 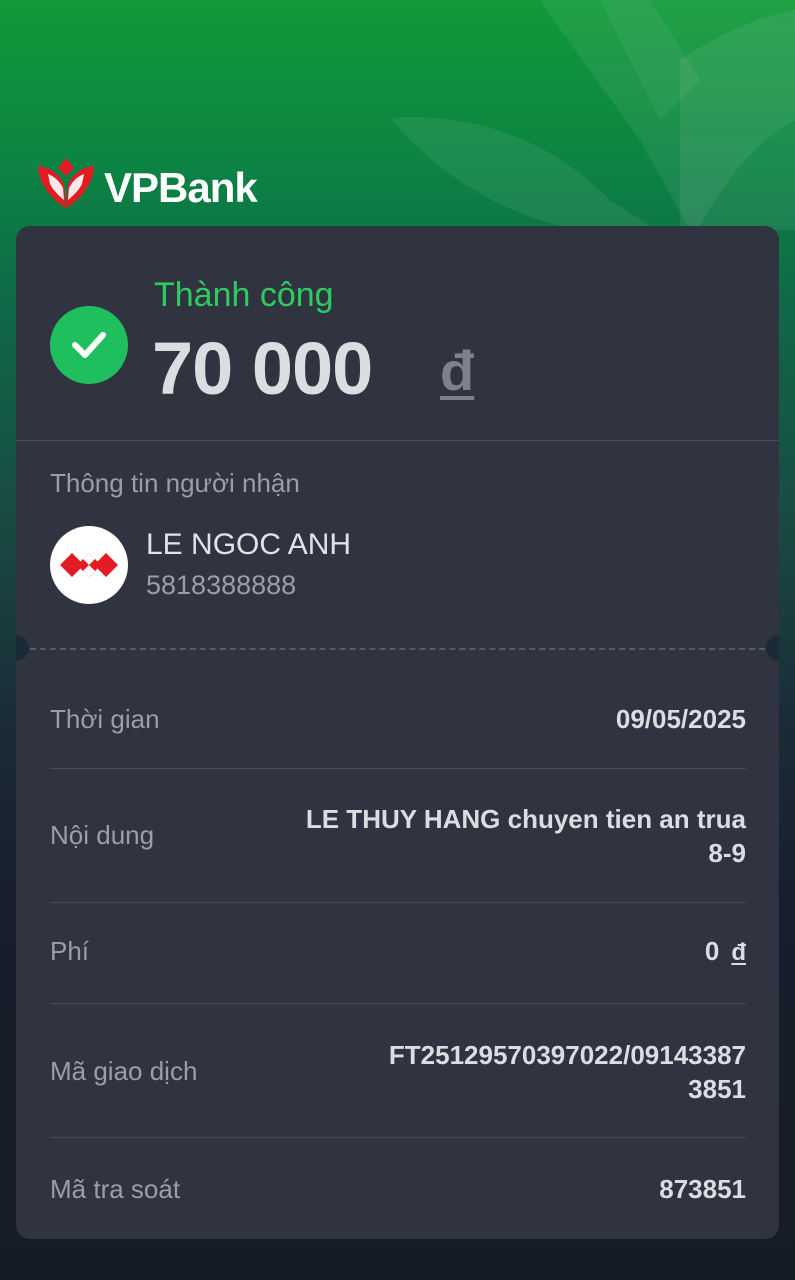 I want to click on divider, so click(x=397, y=440).